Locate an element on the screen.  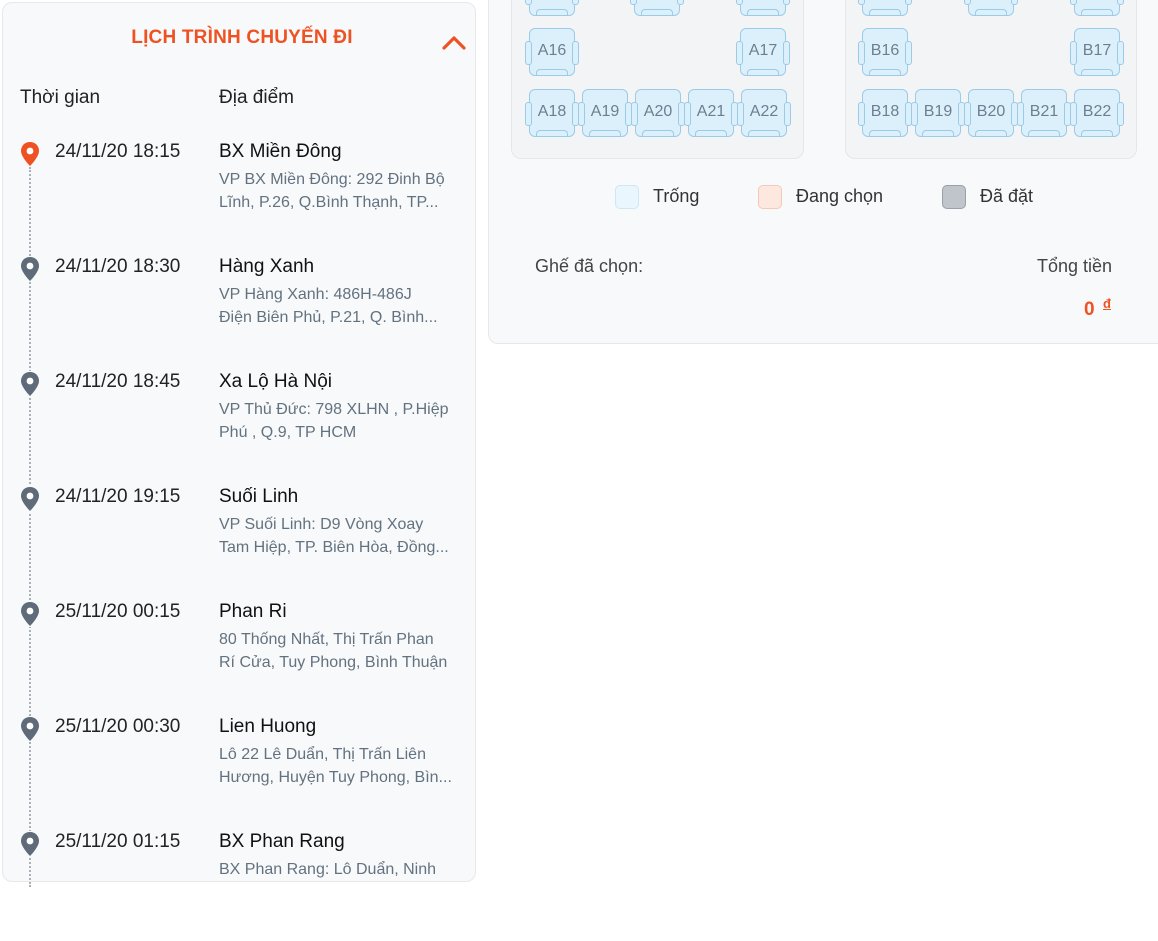
seat-A21: A21 is located at coordinates (711, 113).